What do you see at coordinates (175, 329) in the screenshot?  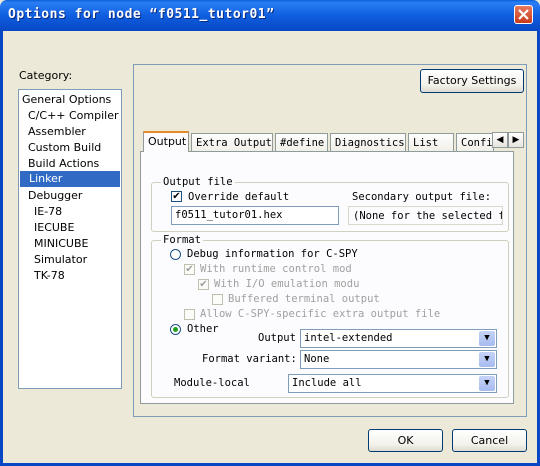 I see `other-format-radio` at bounding box center [175, 329].